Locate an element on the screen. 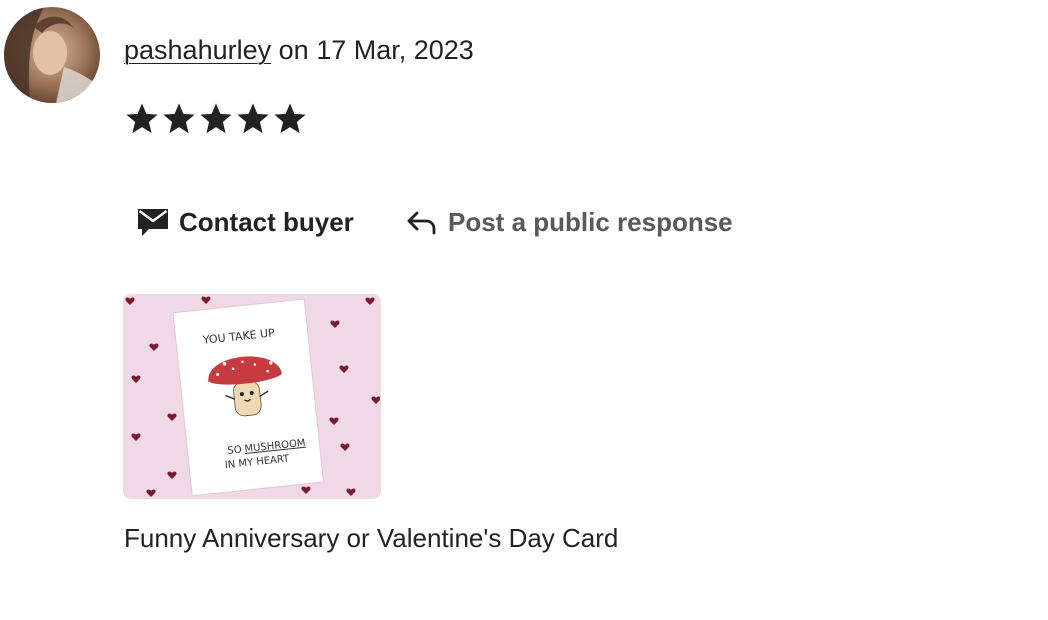 The width and height of the screenshot is (1048, 620). post-public-response-button: Post a public response is located at coordinates (569, 222).